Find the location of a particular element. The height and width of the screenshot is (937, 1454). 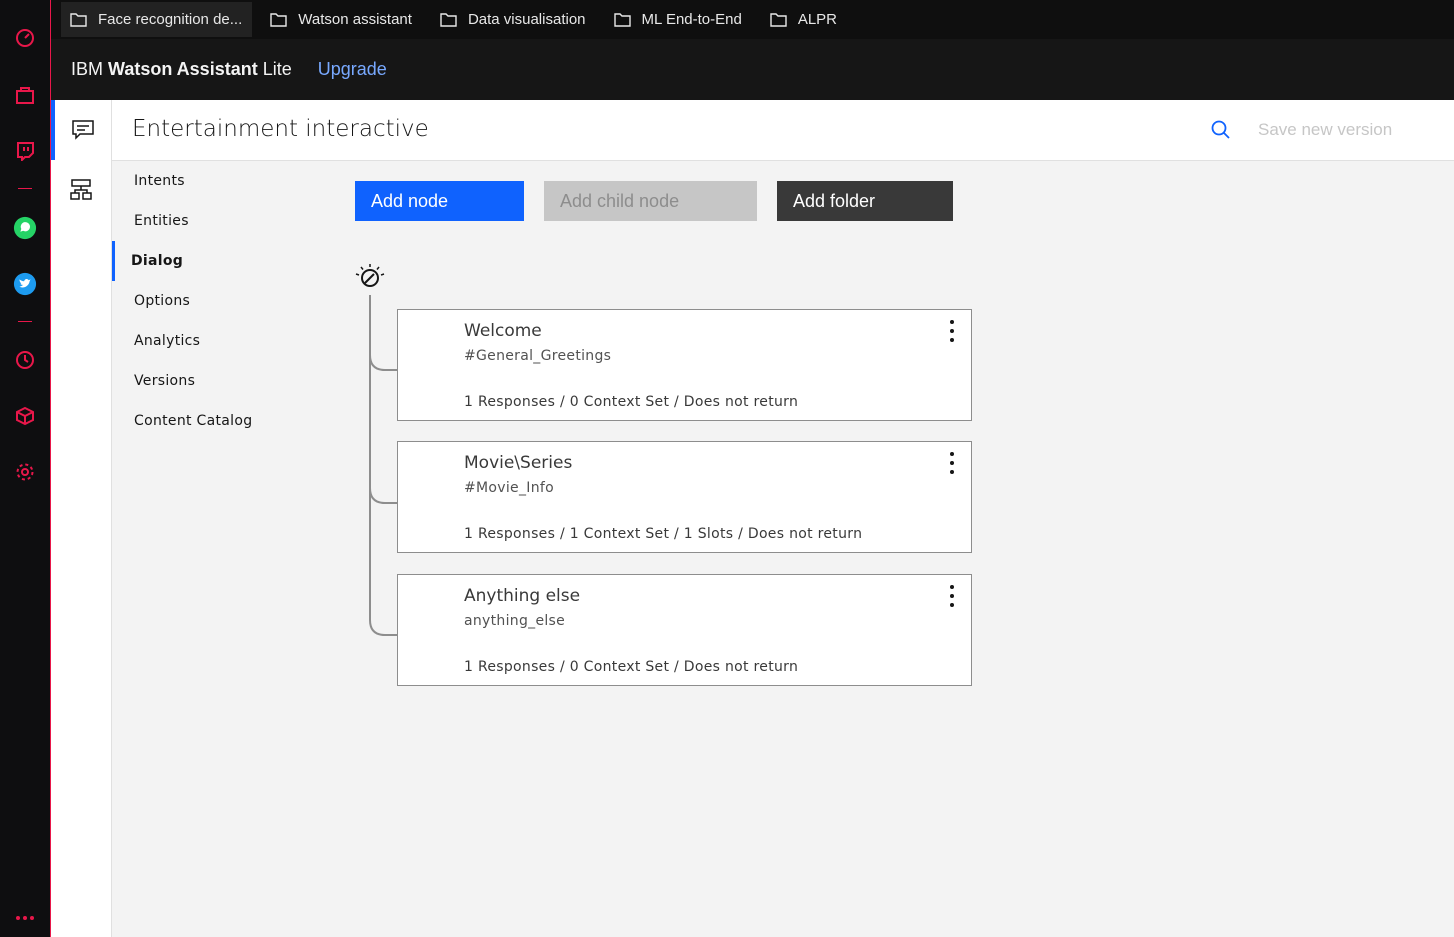

brand-plan: Lite is located at coordinates (274, 69).